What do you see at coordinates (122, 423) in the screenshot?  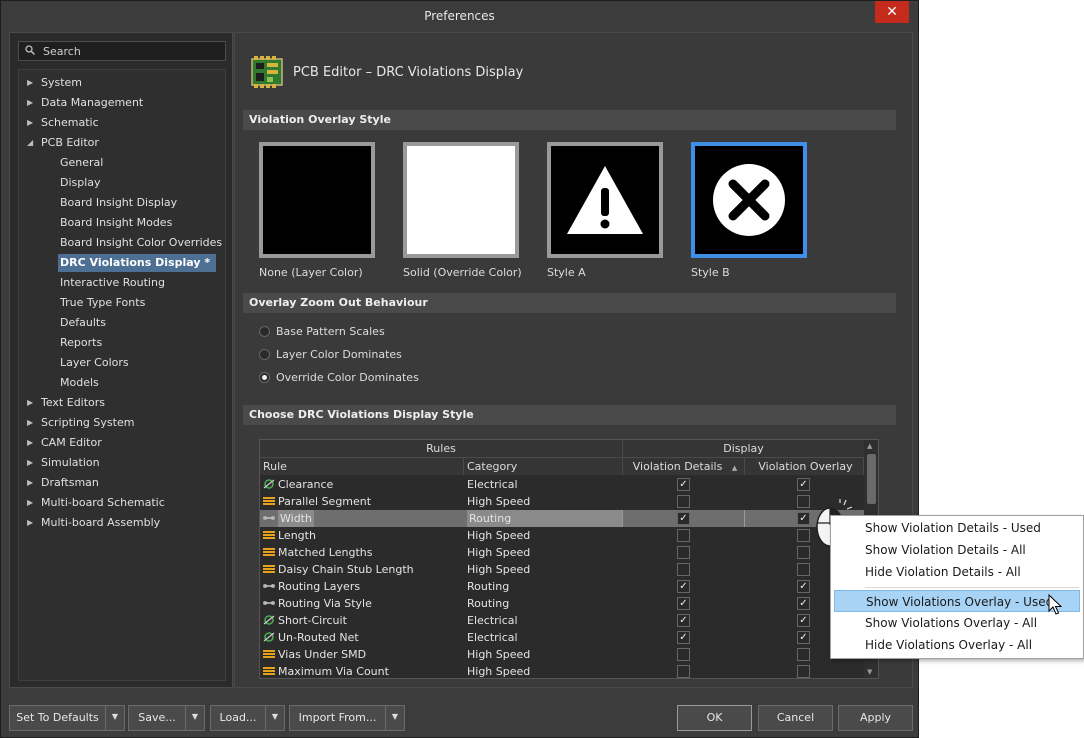 I see `tree-item: ▶ Scripting System` at bounding box center [122, 423].